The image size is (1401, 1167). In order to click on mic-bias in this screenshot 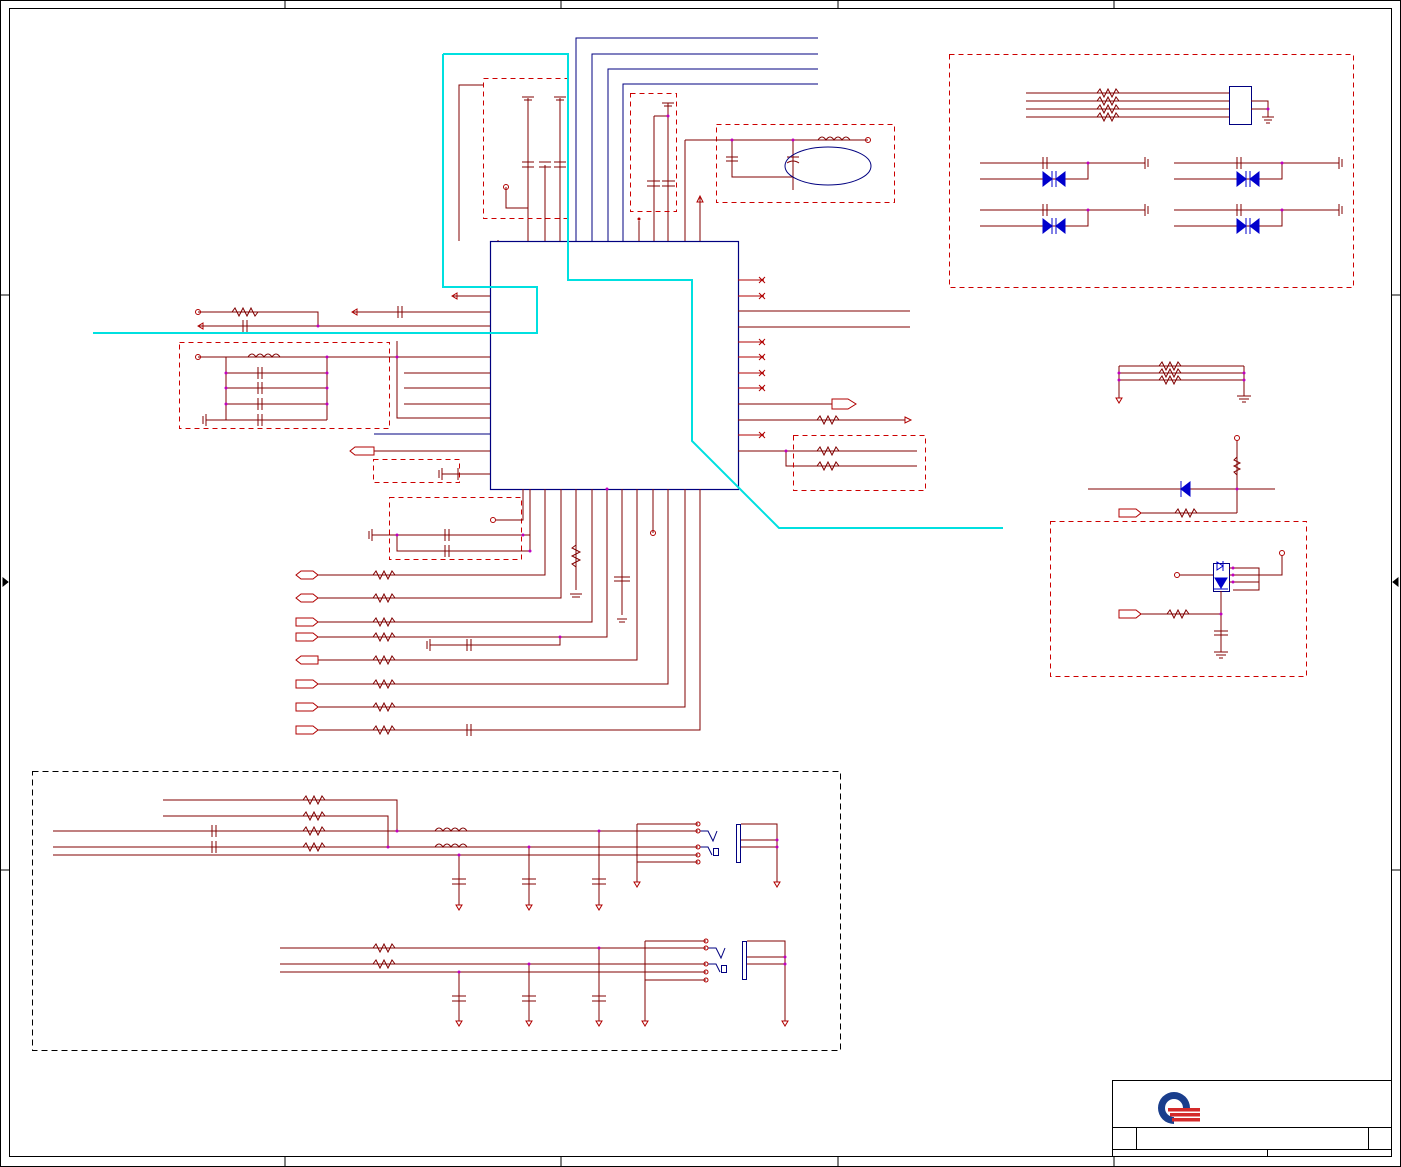, I will do `click(1201, 604)`.